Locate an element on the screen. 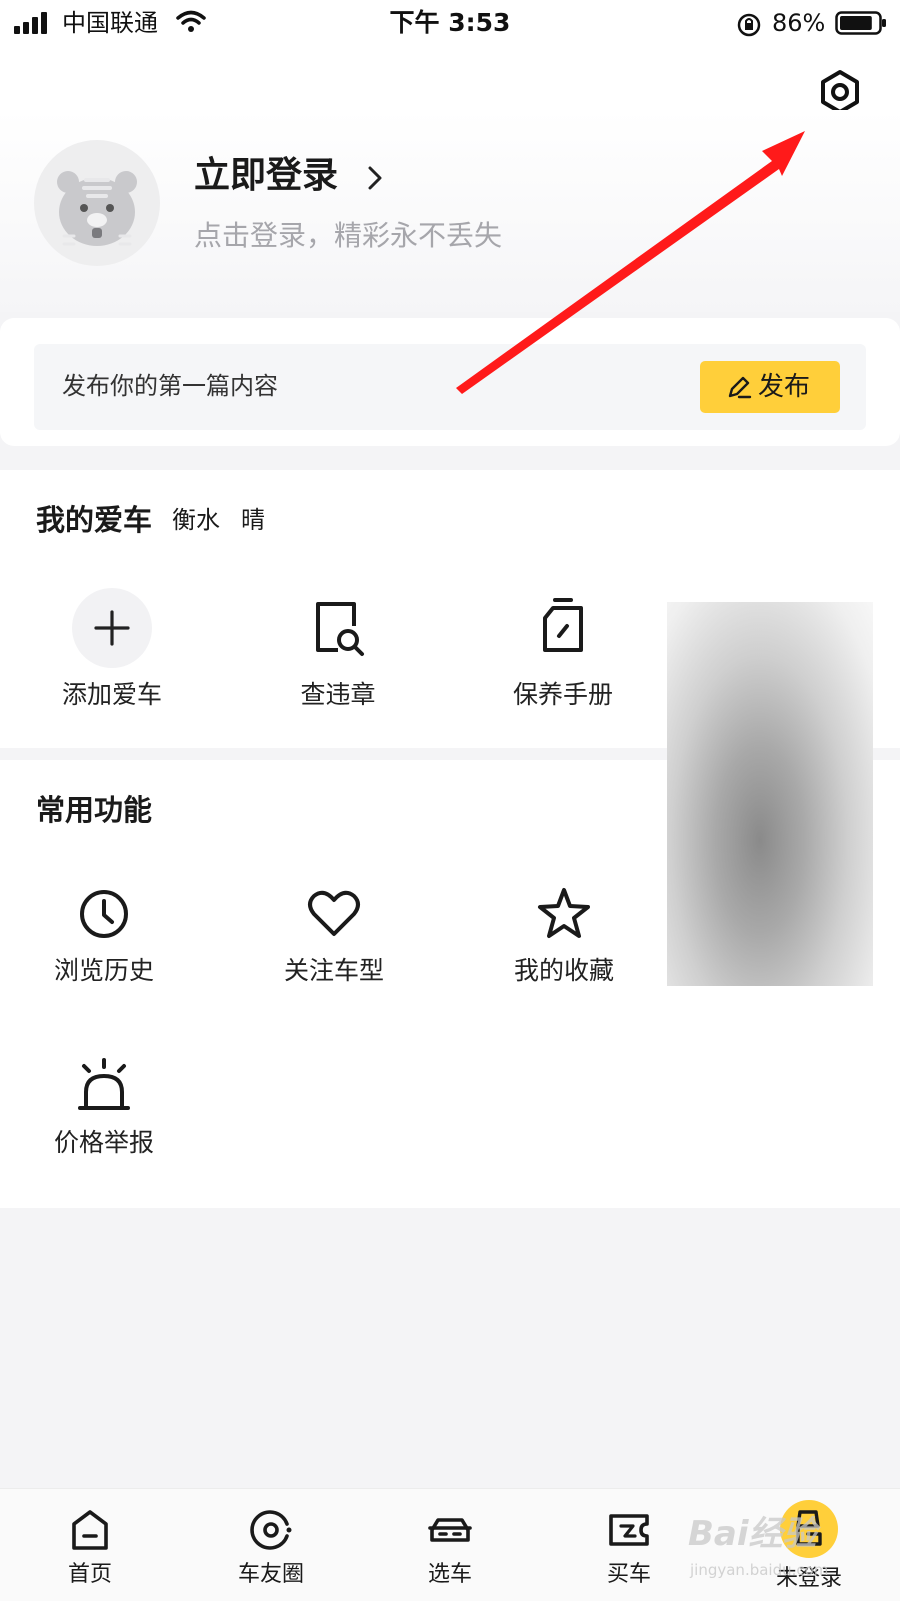 Image resolution: width=900 pixels, height=1601 pixels. browse-history-button: 浏览历史 is located at coordinates (104, 936).